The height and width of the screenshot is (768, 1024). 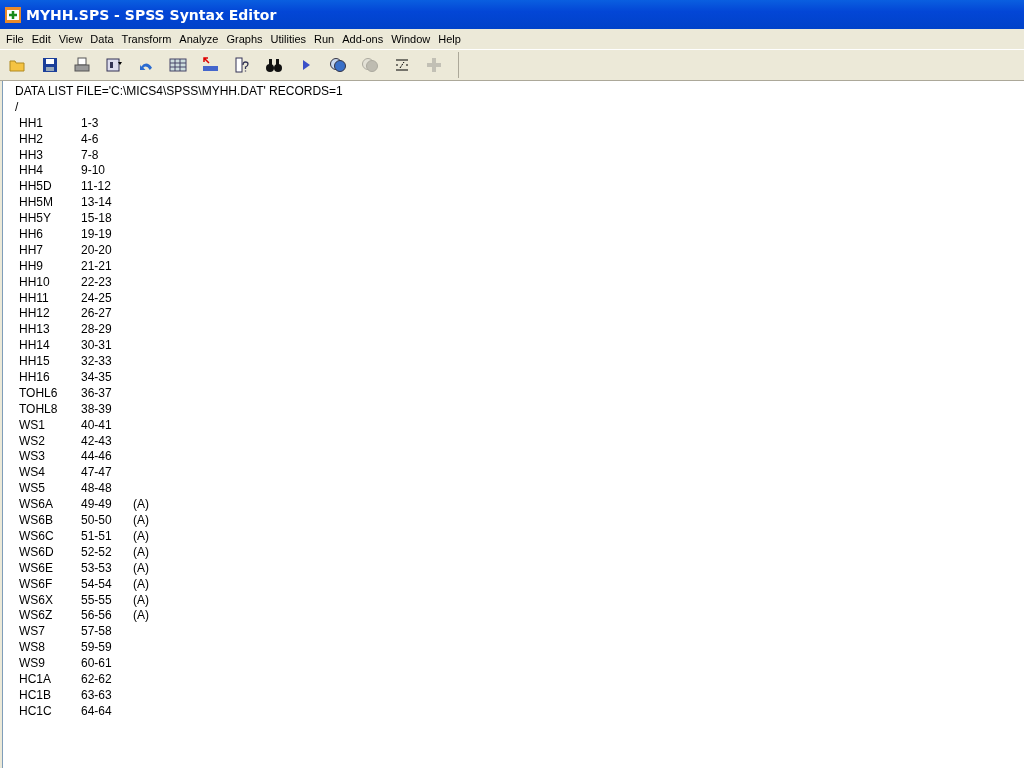 What do you see at coordinates (97, 711) in the screenshot?
I see `column-range: 64-64` at bounding box center [97, 711].